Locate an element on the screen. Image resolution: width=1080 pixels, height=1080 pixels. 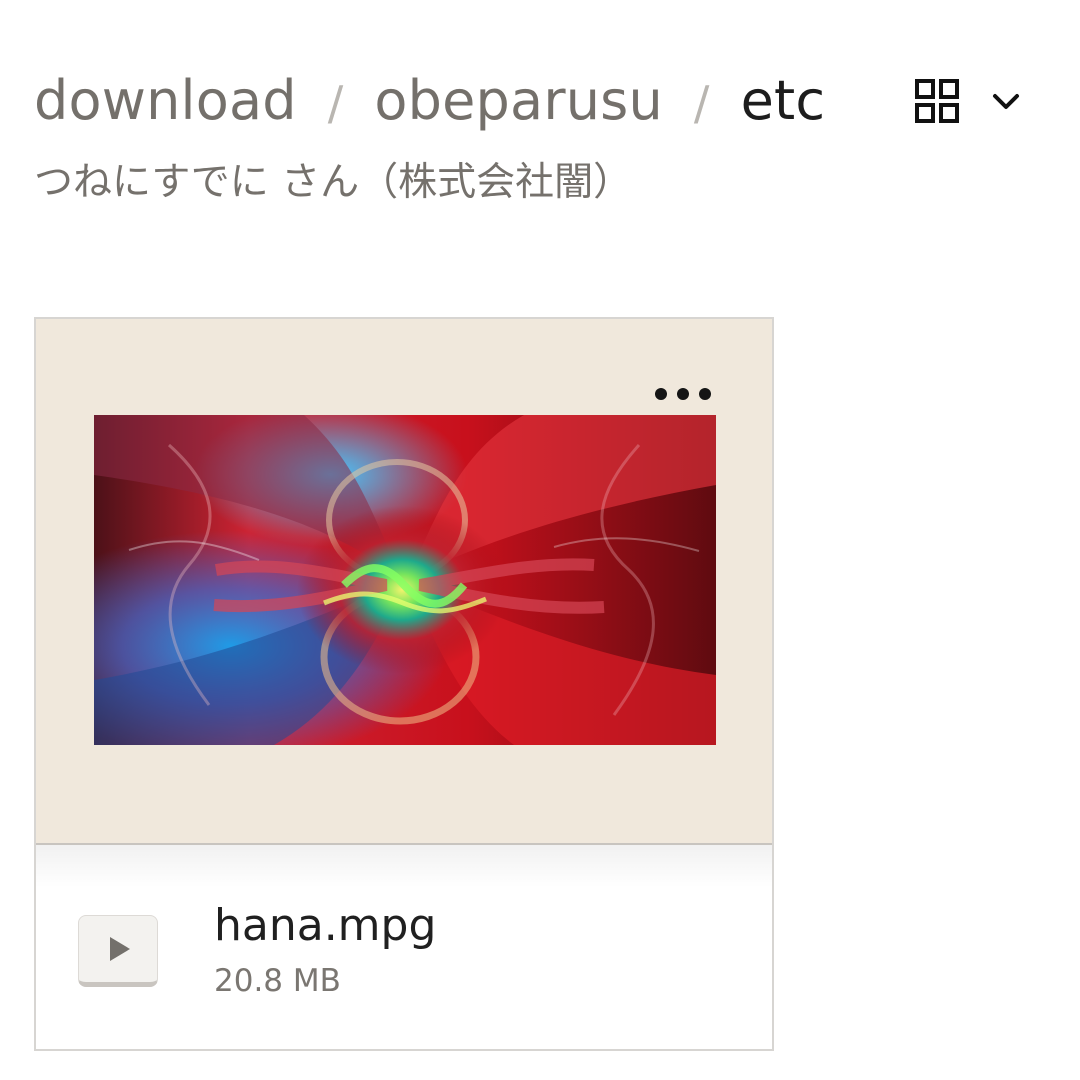
file-card-footer: hana.mpg 20.8 MB is located at coordinates (404, 947).